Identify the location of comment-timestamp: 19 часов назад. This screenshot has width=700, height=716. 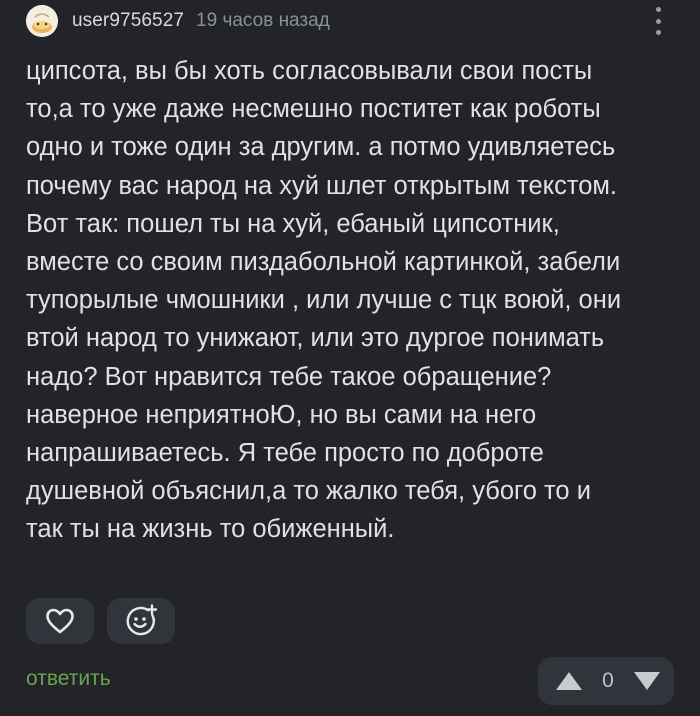
(263, 20).